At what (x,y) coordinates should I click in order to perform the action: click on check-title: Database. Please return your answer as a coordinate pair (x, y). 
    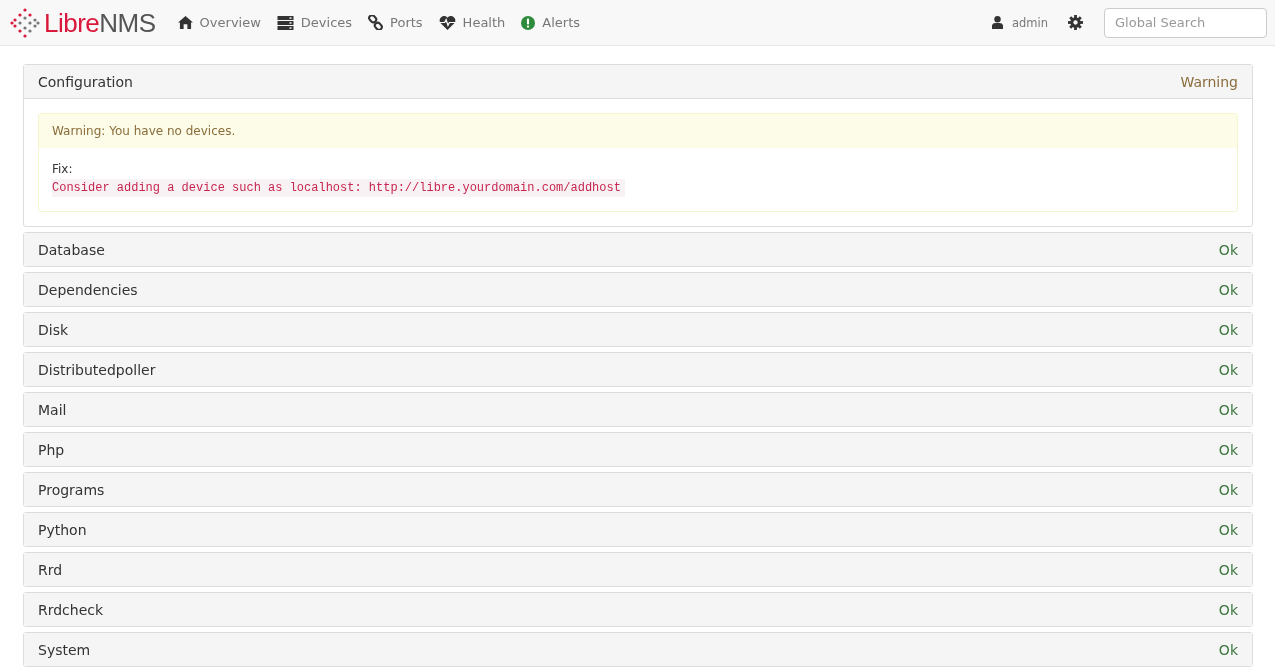
    Looking at the image, I should click on (71, 249).